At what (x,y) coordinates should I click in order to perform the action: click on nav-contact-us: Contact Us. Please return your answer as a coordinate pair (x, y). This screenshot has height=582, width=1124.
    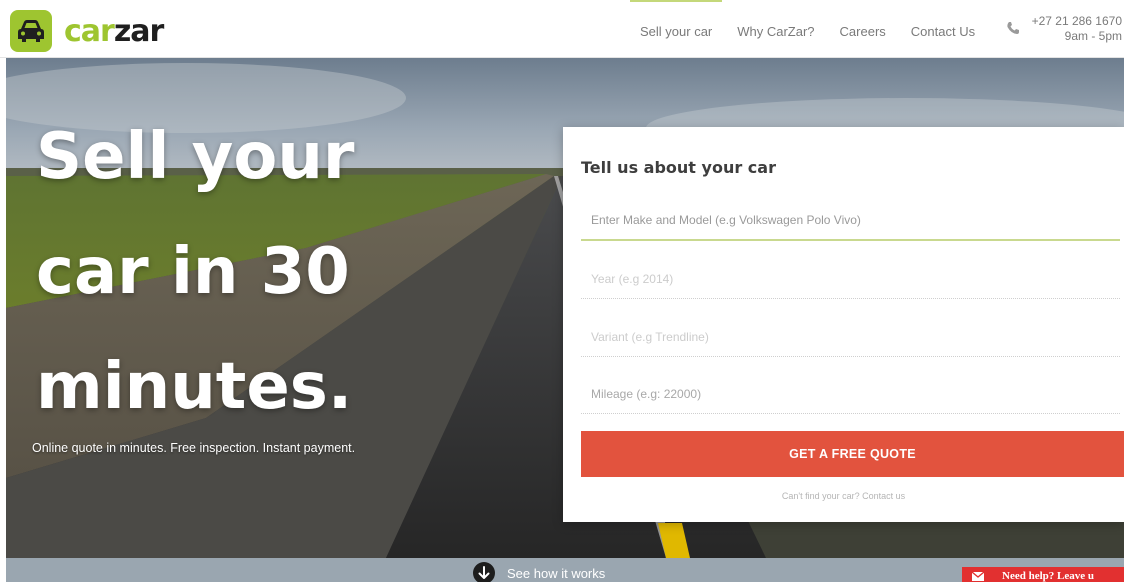
    Looking at the image, I should click on (943, 29).